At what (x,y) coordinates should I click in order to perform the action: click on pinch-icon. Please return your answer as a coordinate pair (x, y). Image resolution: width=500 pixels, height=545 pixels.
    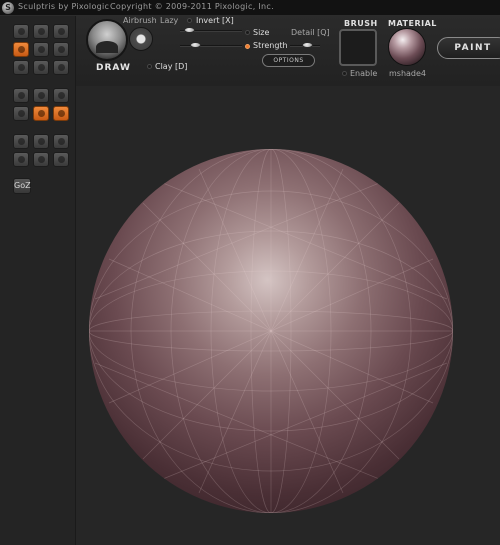
    Looking at the image, I should click on (41, 49).